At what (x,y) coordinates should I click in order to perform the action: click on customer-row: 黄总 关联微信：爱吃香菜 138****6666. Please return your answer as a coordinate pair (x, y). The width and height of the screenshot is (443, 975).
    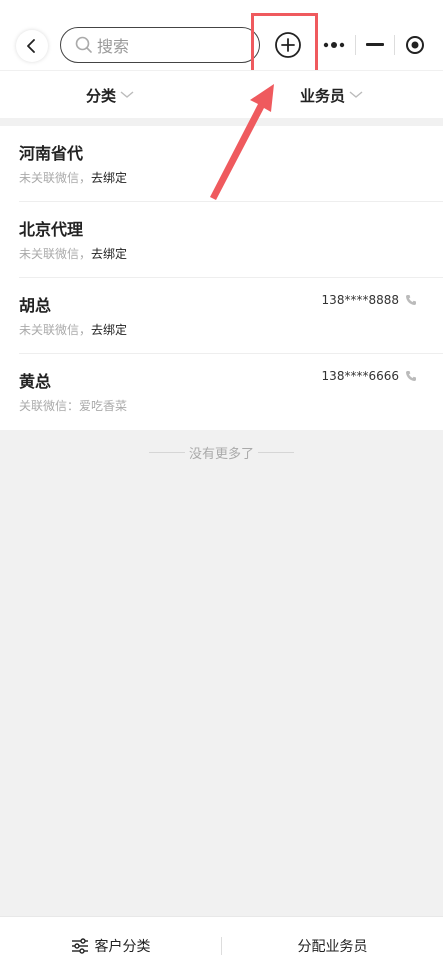
    Looking at the image, I should click on (231, 392).